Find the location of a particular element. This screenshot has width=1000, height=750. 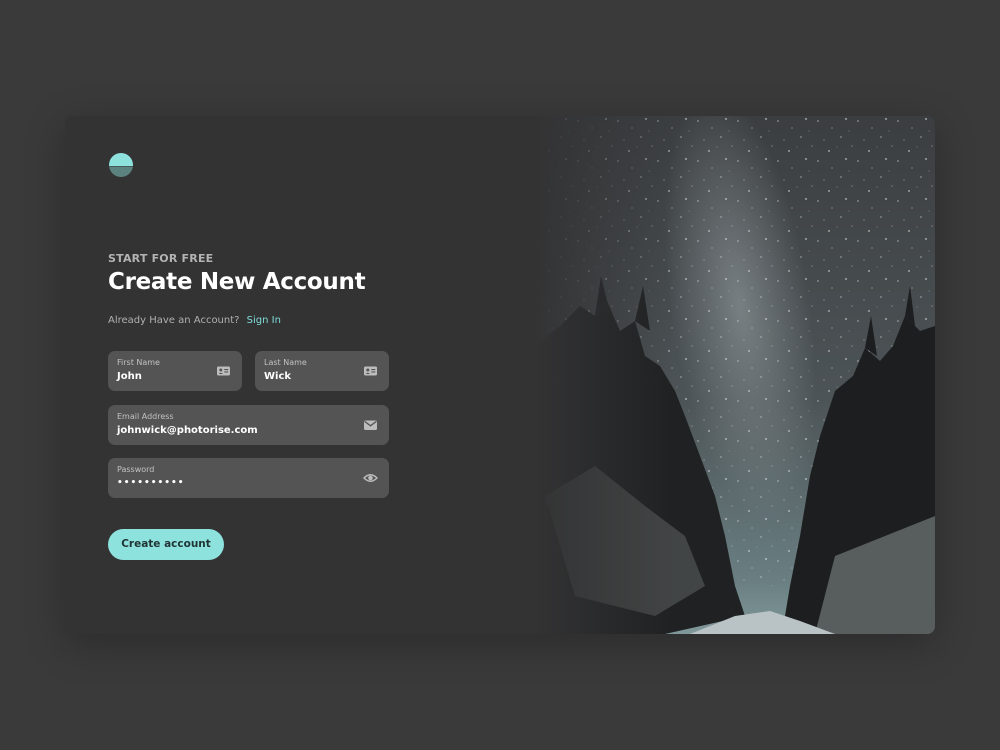

brand-logo-icon is located at coordinates (121, 165).